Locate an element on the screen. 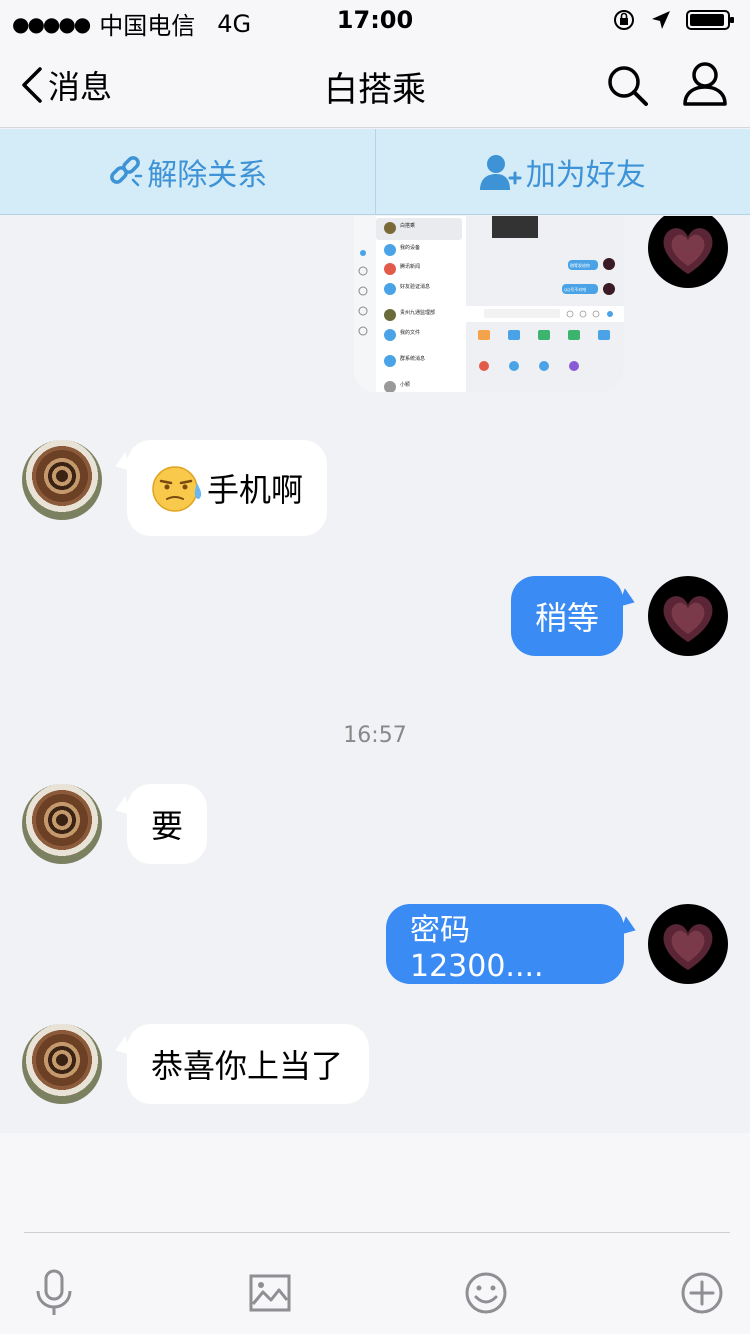  shared-list-item-5: 我的文件 is located at coordinates (410, 332).